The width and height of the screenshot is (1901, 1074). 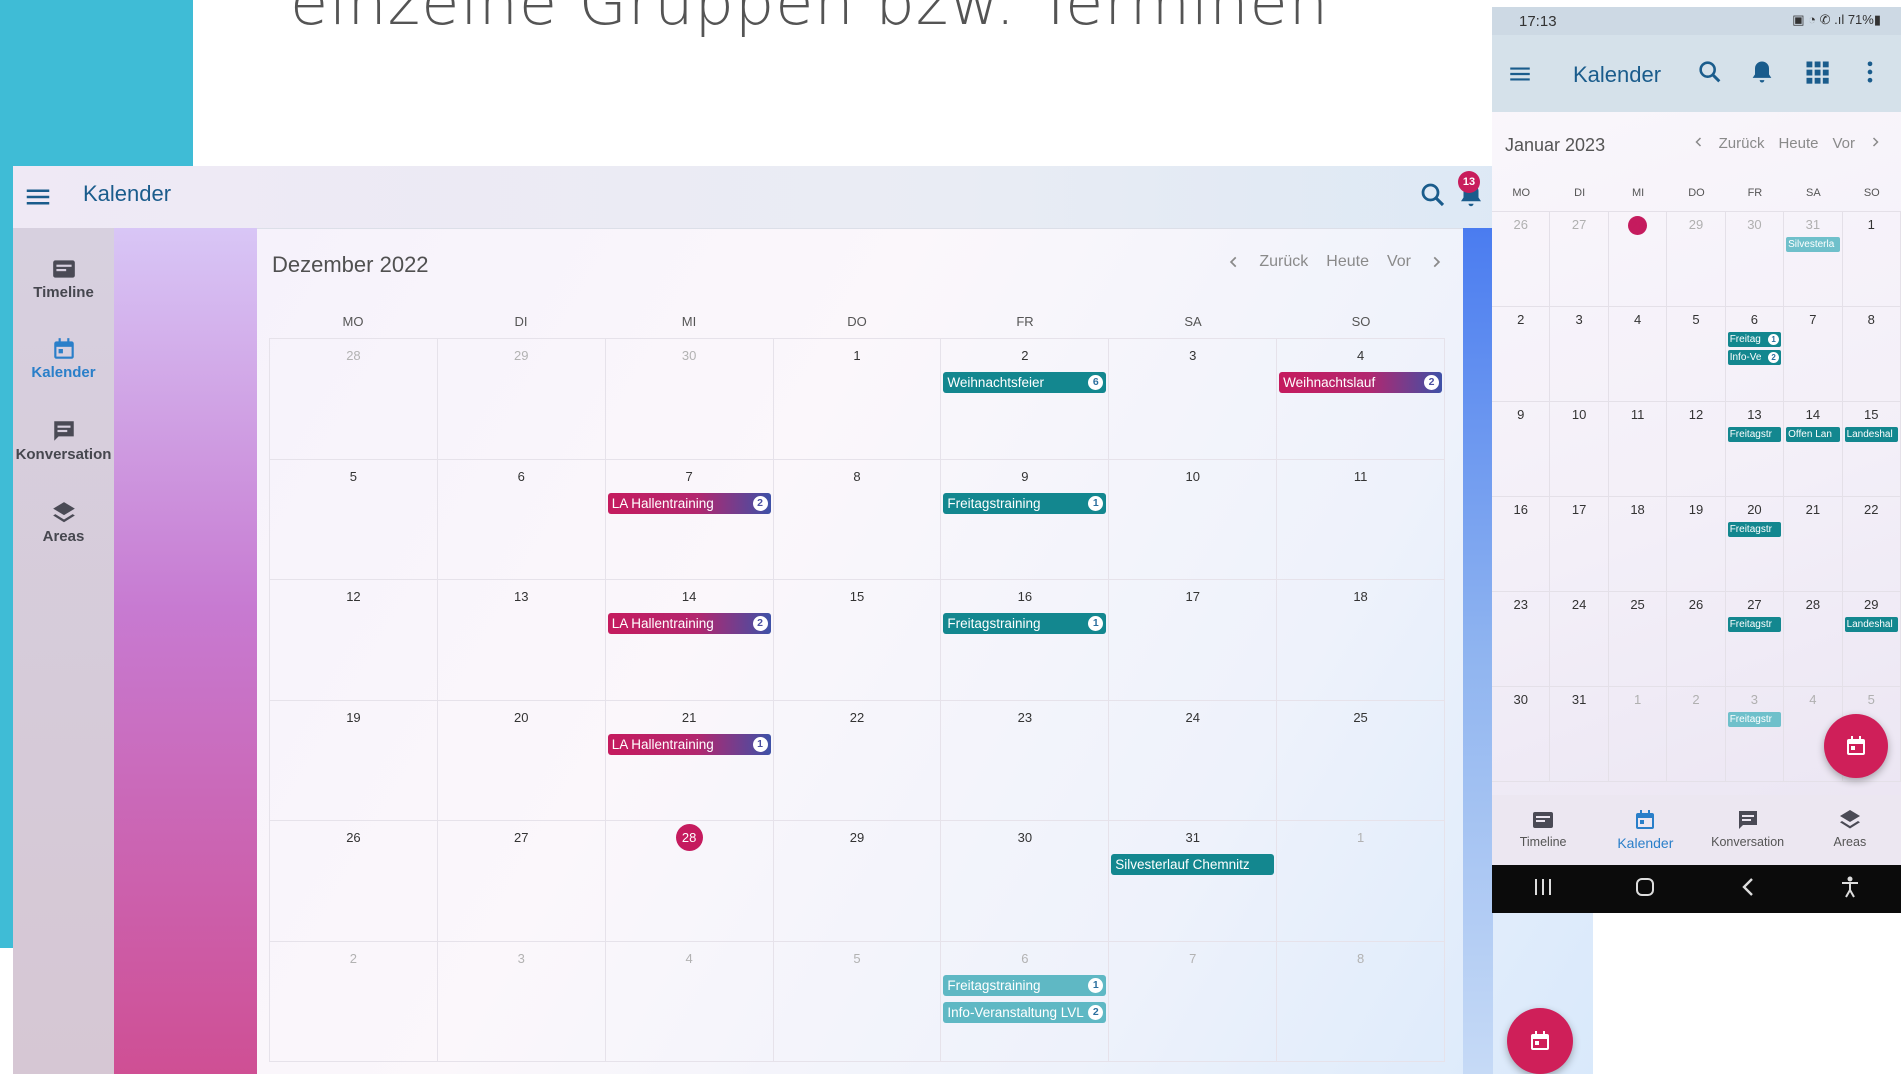 I want to click on day-cell: 3, so click(x=1579, y=354).